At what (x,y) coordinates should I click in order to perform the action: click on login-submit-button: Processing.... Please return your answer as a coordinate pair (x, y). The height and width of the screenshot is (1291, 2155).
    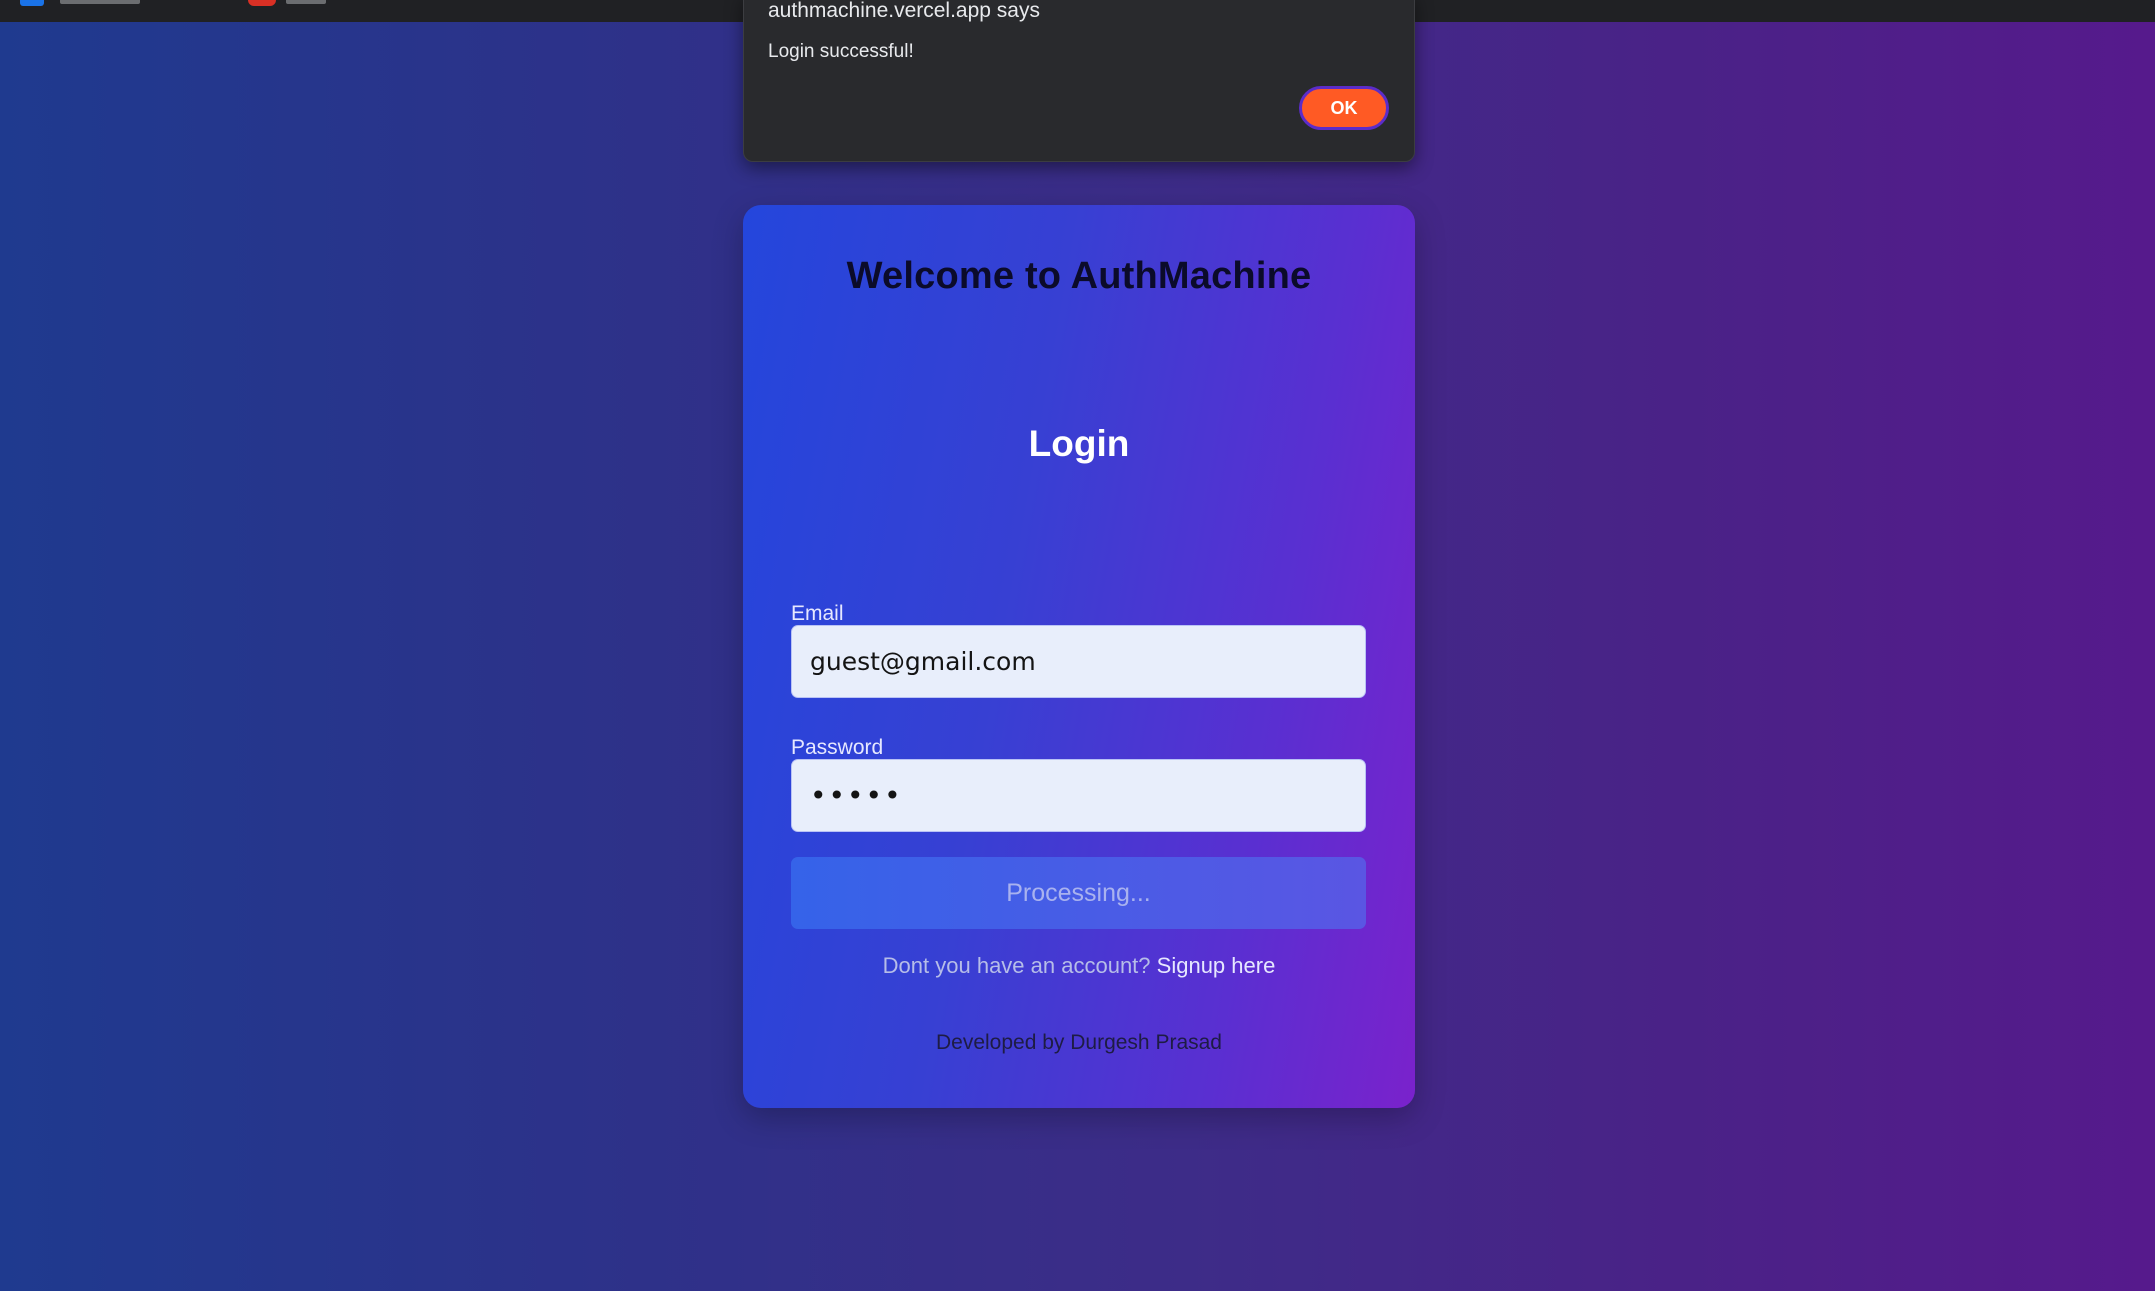
    Looking at the image, I should click on (1078, 893).